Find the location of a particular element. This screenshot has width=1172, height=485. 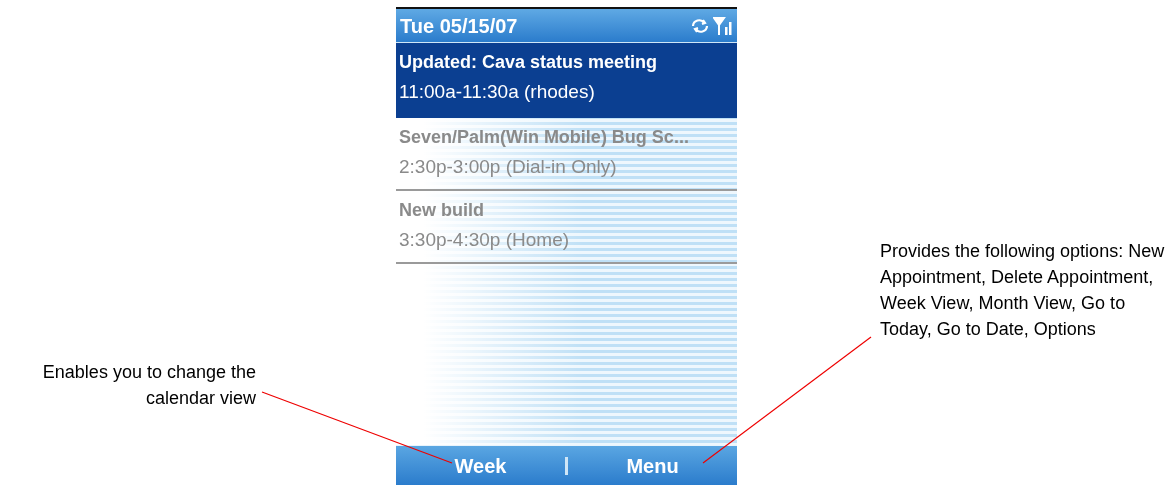

appointment-item: Updated: Cava status meeting 11:00a-11:30a (rhodes) is located at coordinates (566, 80).